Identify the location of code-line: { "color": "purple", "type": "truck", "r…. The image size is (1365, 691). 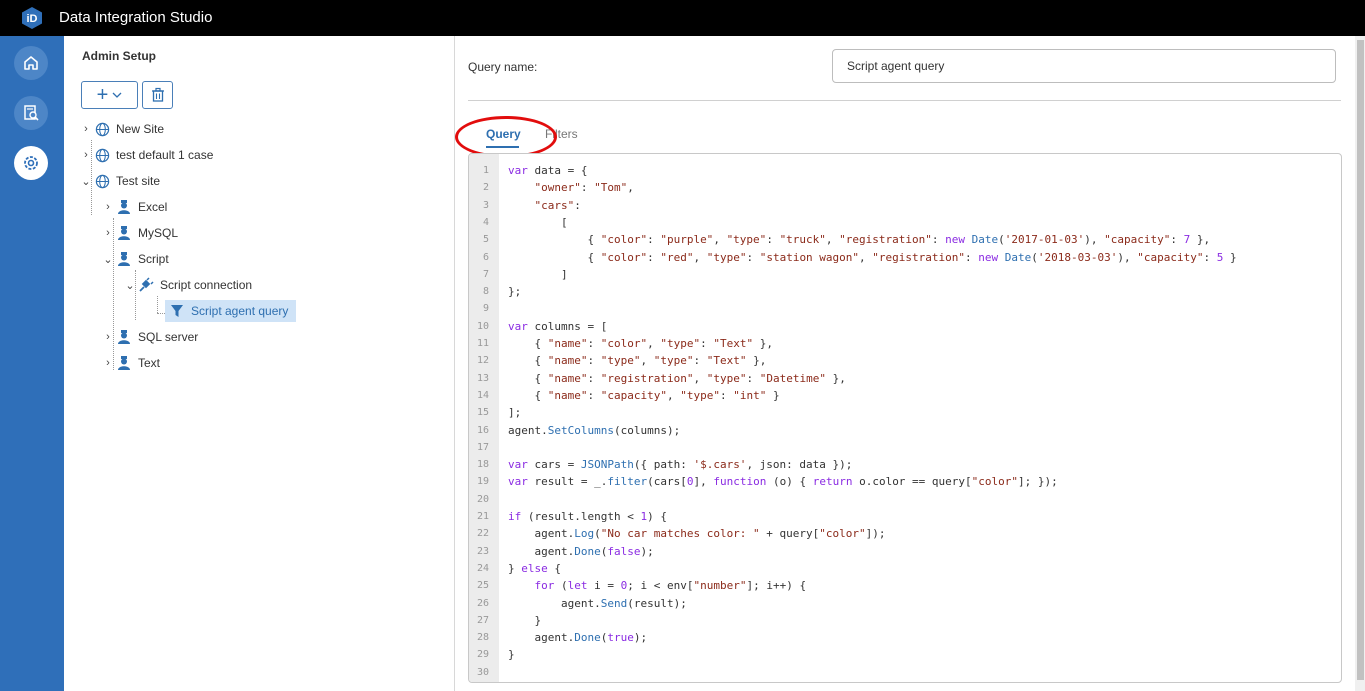
(859, 239).